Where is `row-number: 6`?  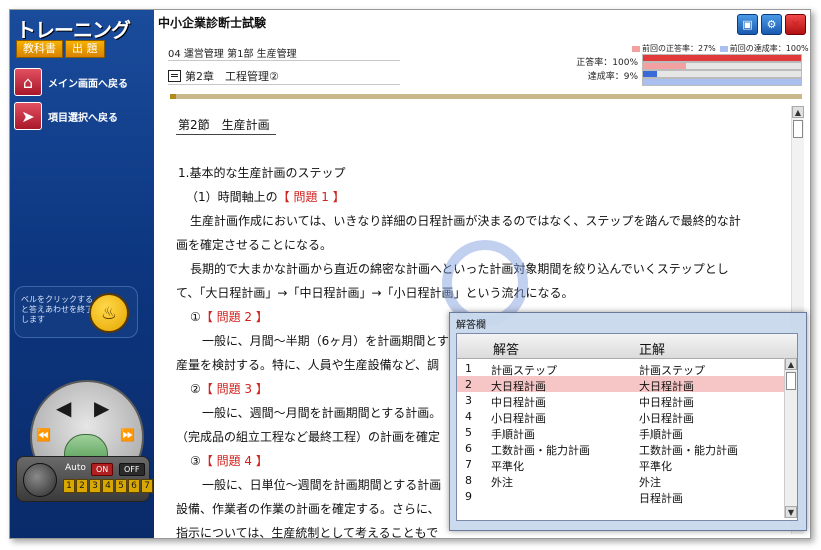
row-number: 6 is located at coordinates (468, 448).